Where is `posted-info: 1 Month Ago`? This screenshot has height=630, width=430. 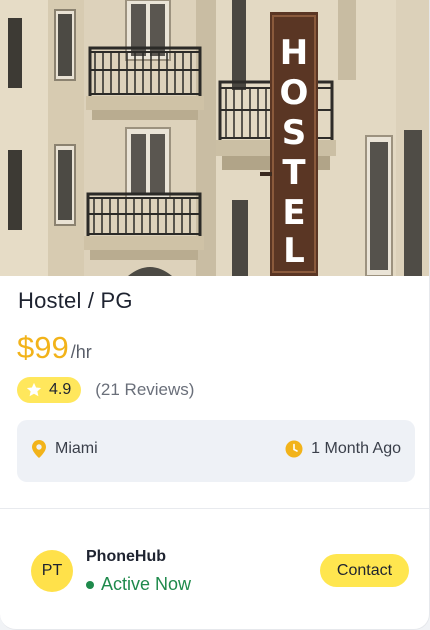 posted-info: 1 Month Ago is located at coordinates (343, 449).